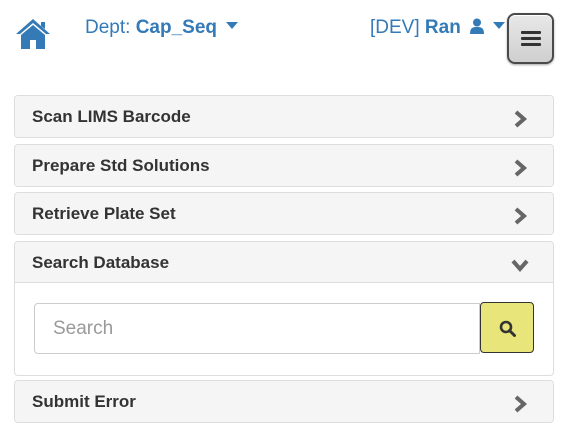  What do you see at coordinates (111, 116) in the screenshot?
I see `panel-title: Scan LIMS Barcode` at bounding box center [111, 116].